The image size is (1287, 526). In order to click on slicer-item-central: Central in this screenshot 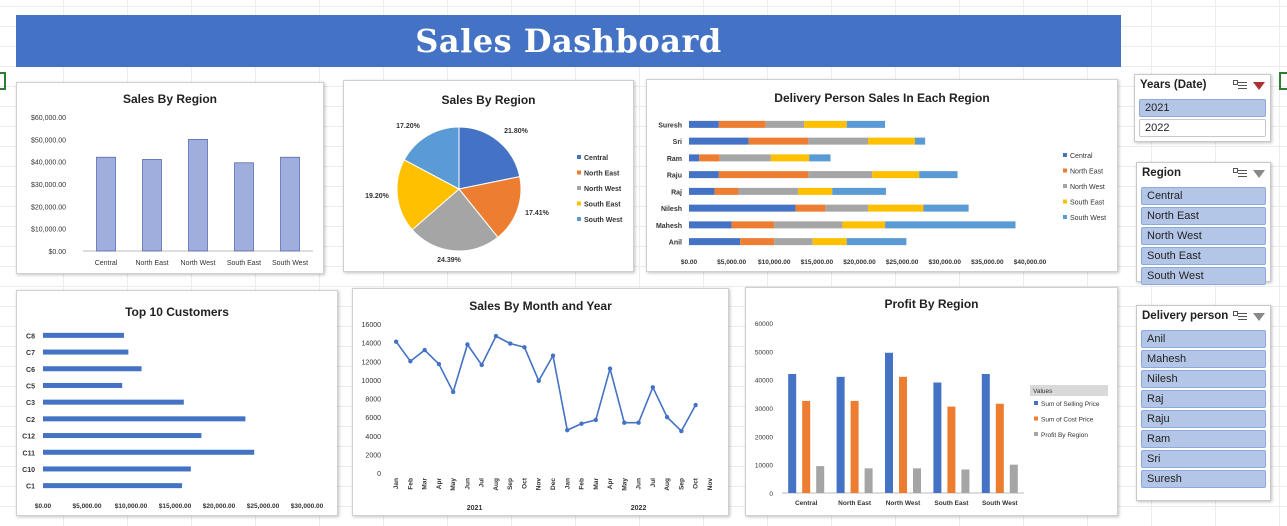, I will do `click(1203, 196)`.